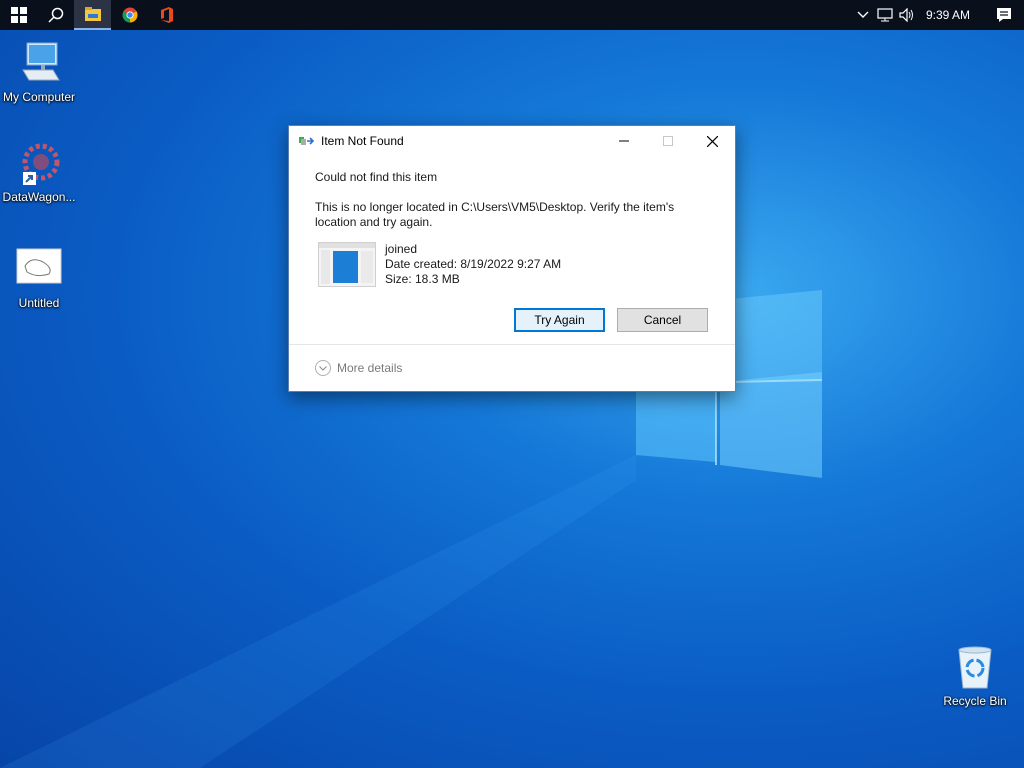  Describe the element at coordinates (512, 141) in the screenshot. I see `dialog-title-bar: Item Not Found` at that location.